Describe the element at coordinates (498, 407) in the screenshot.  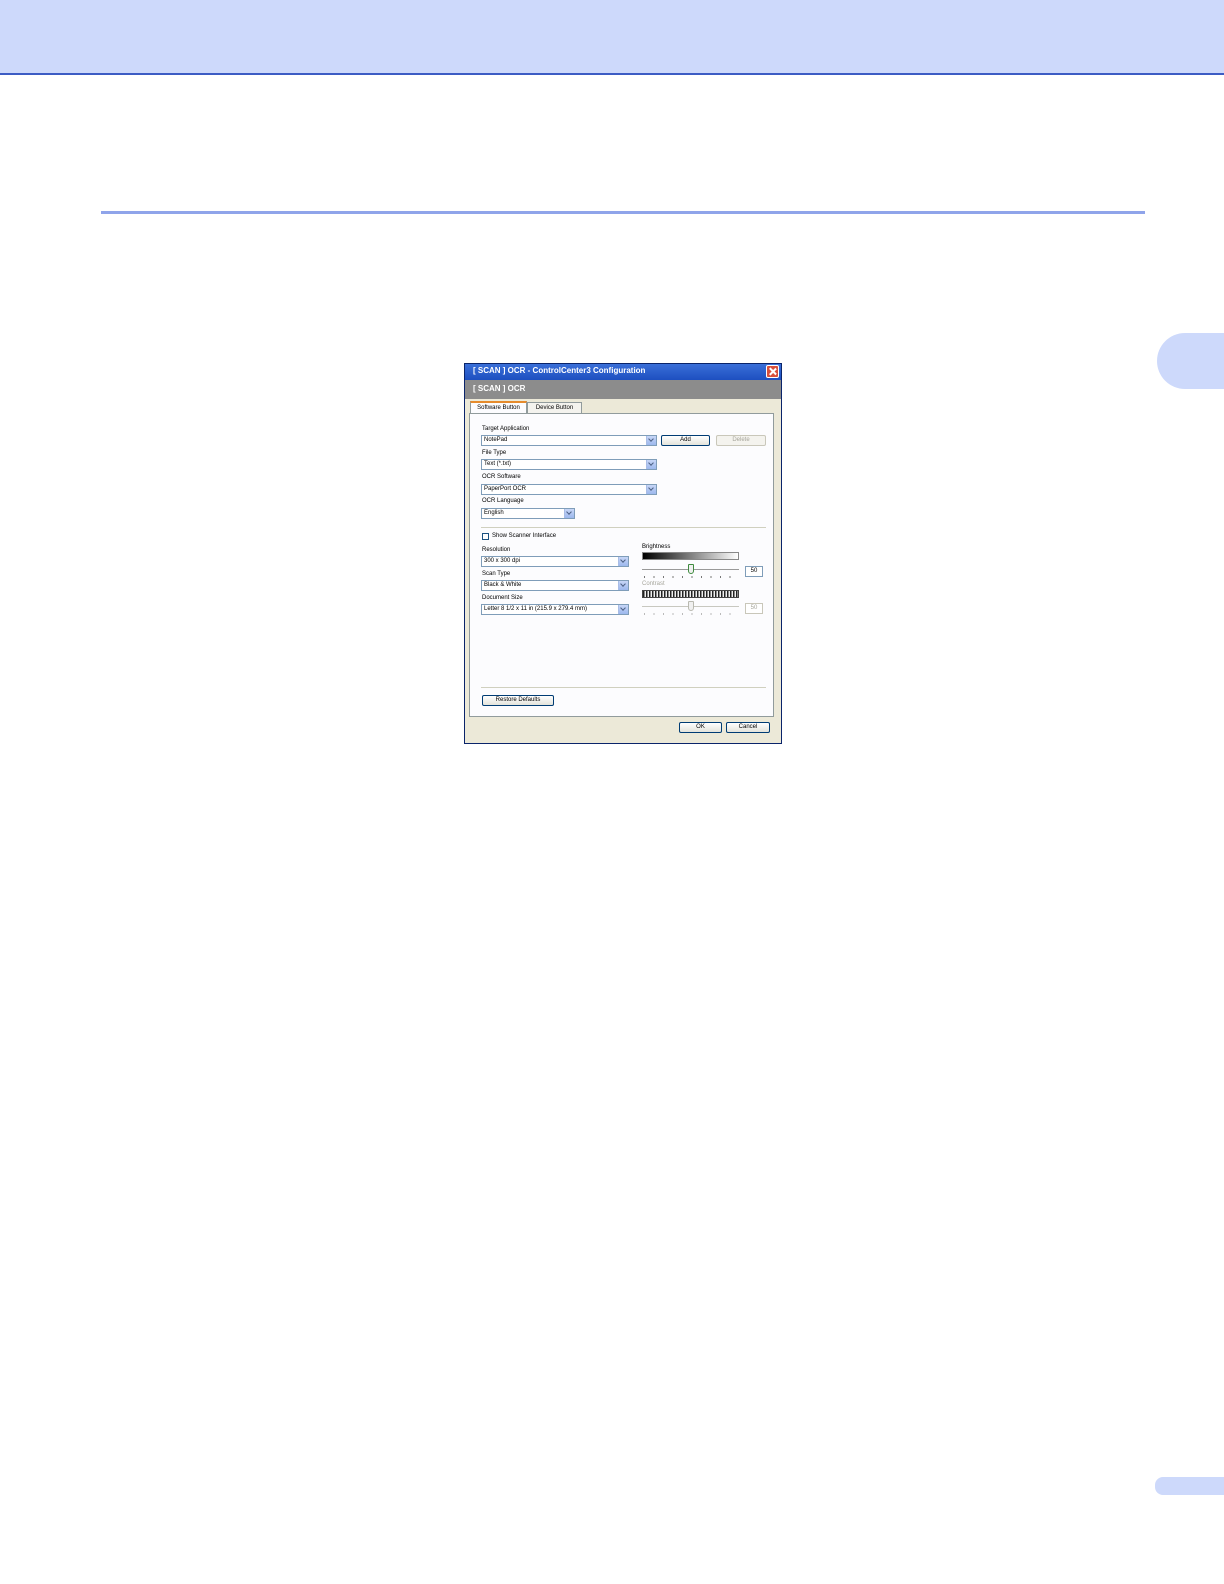
I see `tab-software-button: Software Button` at that location.